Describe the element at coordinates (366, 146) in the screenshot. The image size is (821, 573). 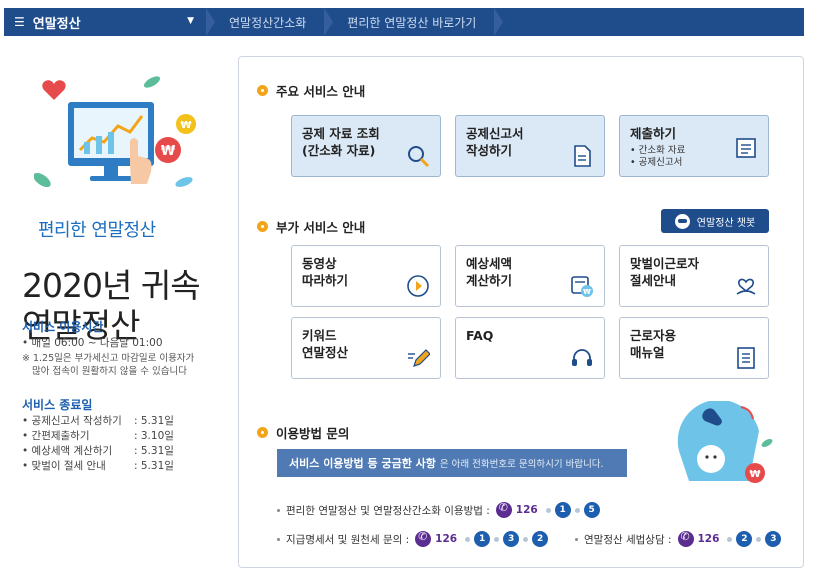
I see `card-deduction-lookup: 공제 자료 조회 (간소화 자료)` at that location.